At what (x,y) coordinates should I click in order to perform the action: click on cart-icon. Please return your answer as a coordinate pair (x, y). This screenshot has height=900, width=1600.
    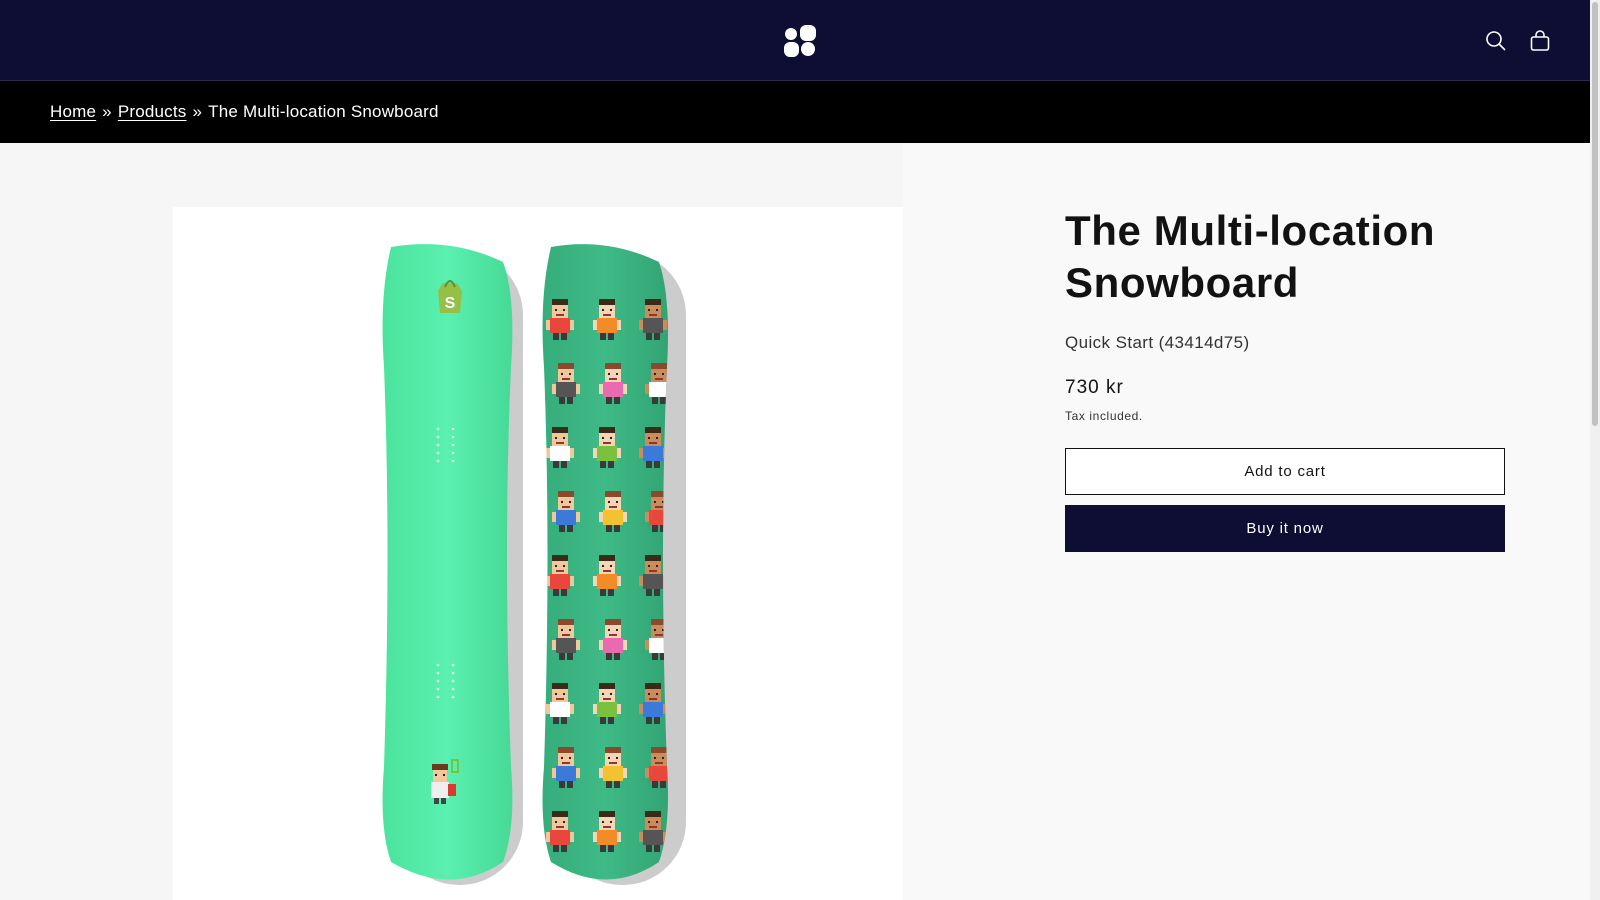
    Looking at the image, I should click on (1540, 41).